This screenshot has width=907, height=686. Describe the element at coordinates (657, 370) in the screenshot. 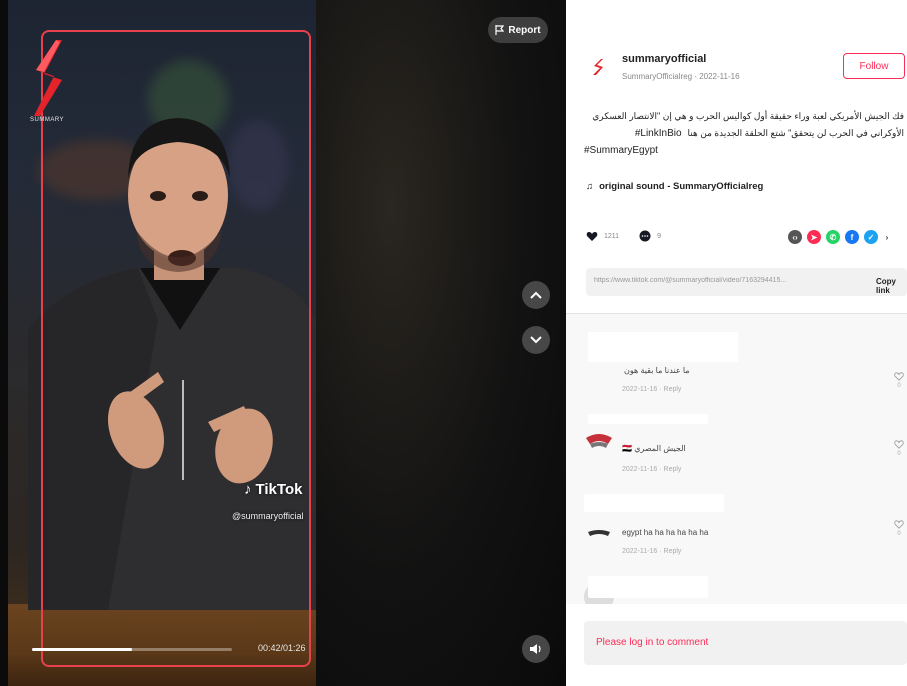

I see `comment-text: ما عندنا ما بقية هون` at that location.